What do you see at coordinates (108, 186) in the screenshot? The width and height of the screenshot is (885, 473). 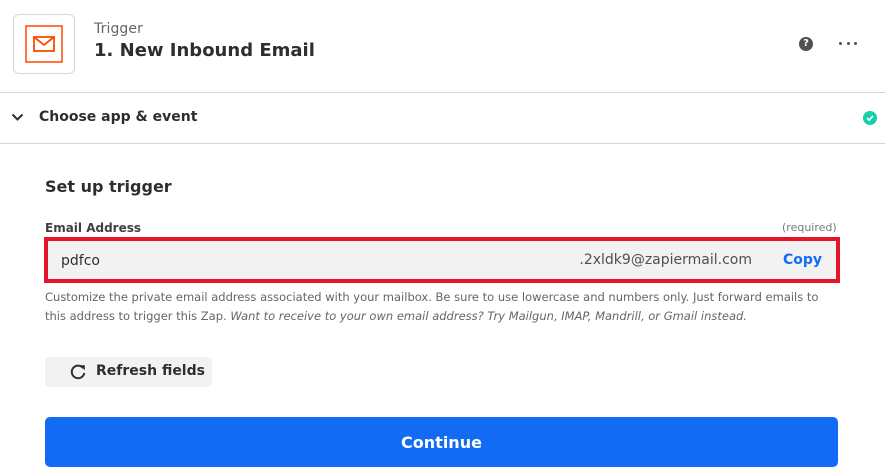 I see `setup-trigger-title: Set up trigger` at bounding box center [108, 186].